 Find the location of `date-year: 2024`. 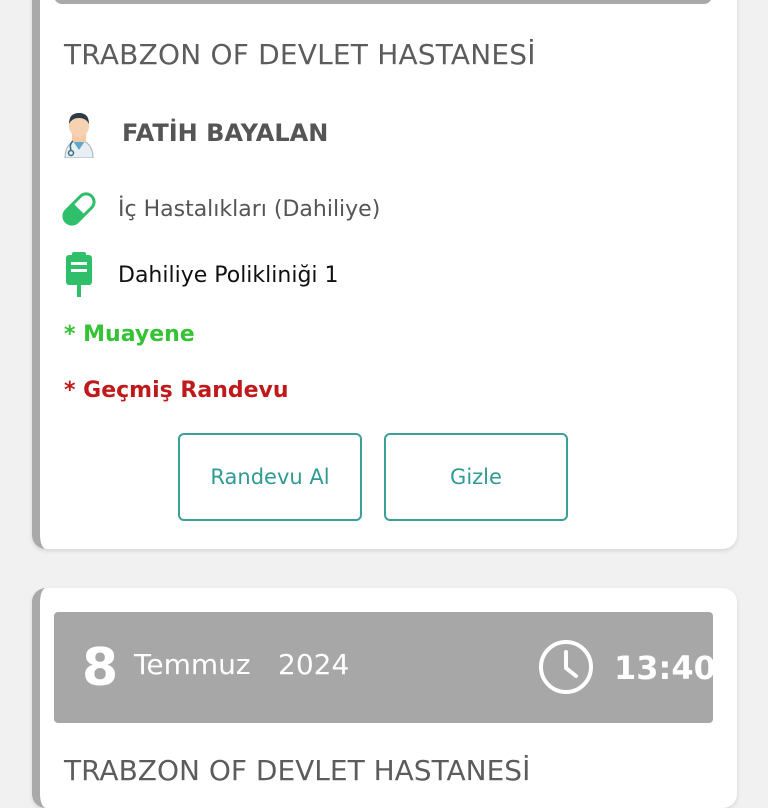

date-year: 2024 is located at coordinates (314, 664).